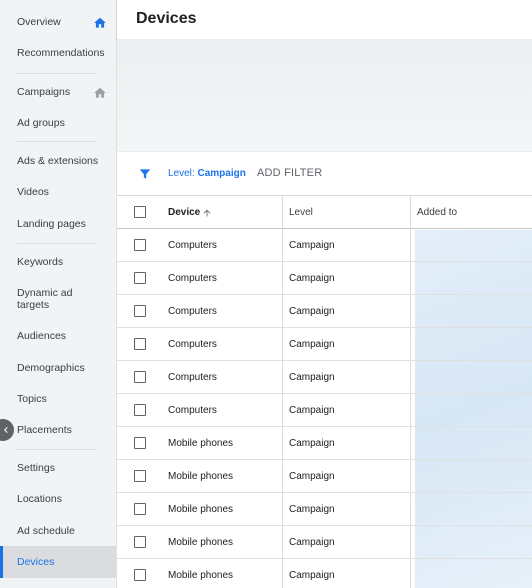 This screenshot has height=588, width=532. Describe the element at coordinates (36, 562) in the screenshot. I see `sidebar-item-label: Devices` at that location.